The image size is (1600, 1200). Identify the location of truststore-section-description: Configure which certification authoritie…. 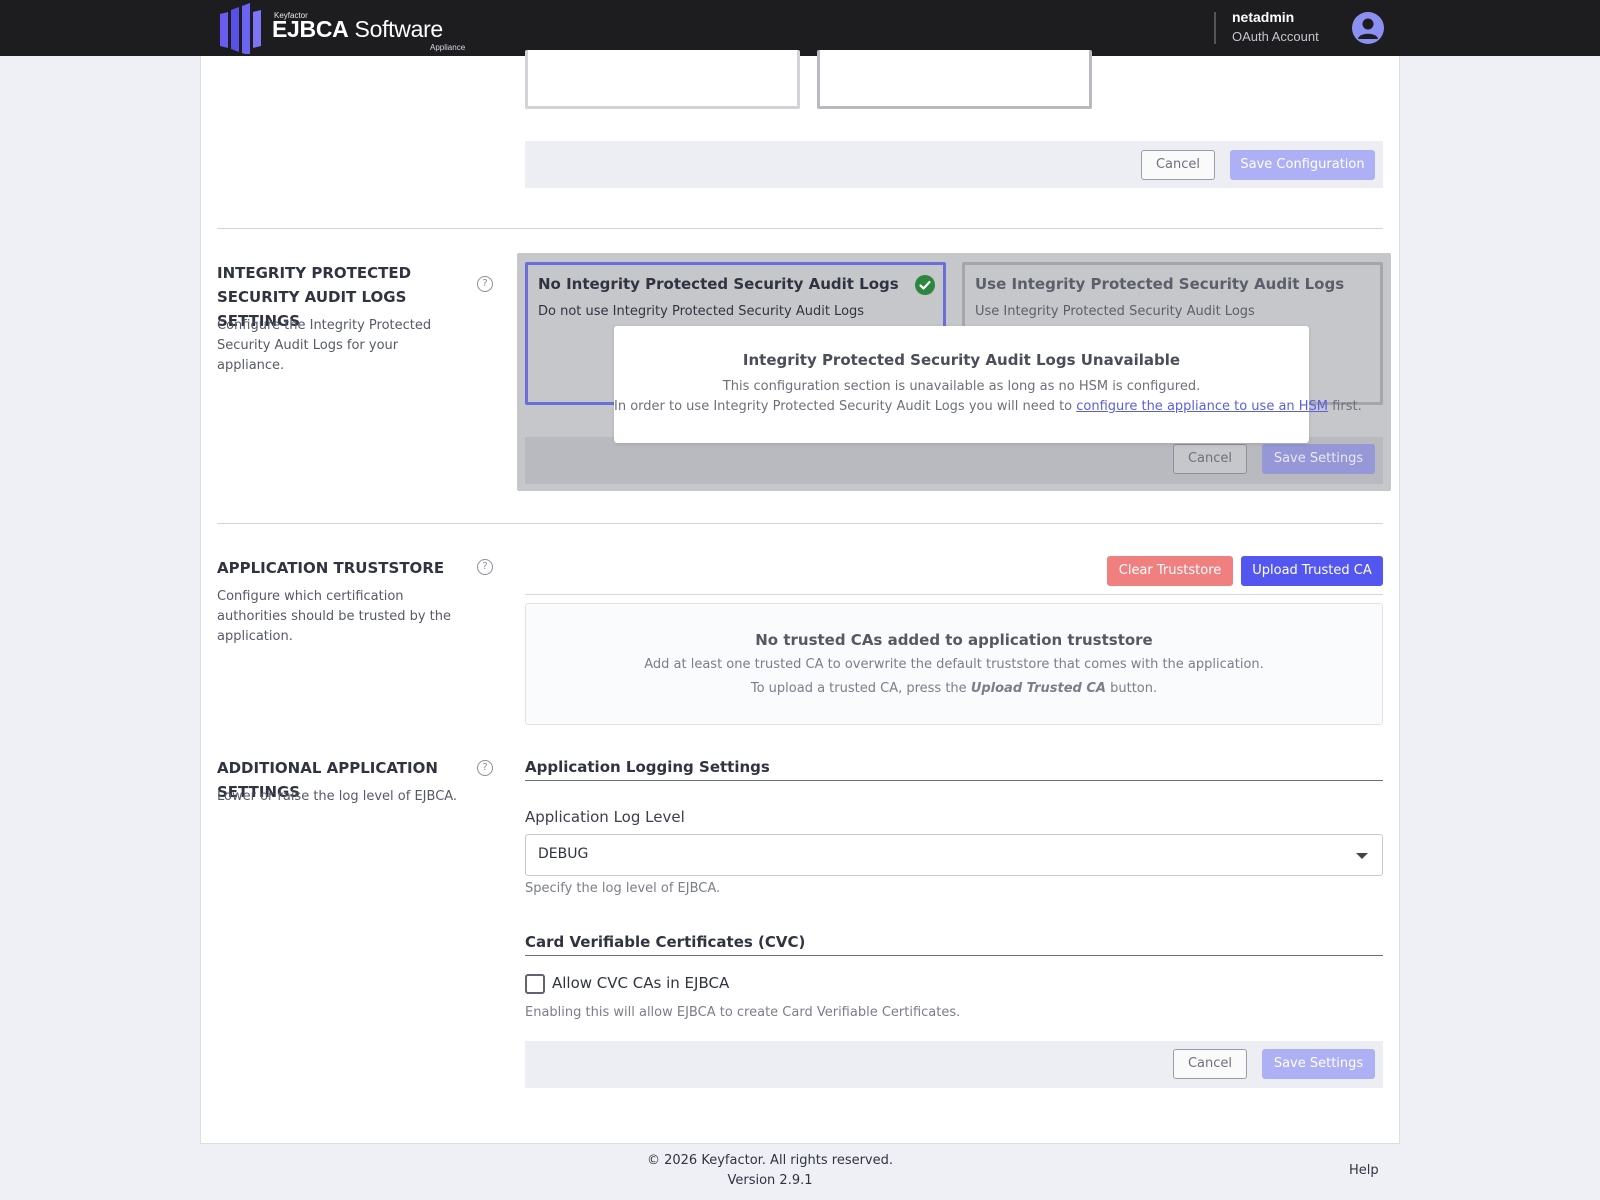
(334, 616).